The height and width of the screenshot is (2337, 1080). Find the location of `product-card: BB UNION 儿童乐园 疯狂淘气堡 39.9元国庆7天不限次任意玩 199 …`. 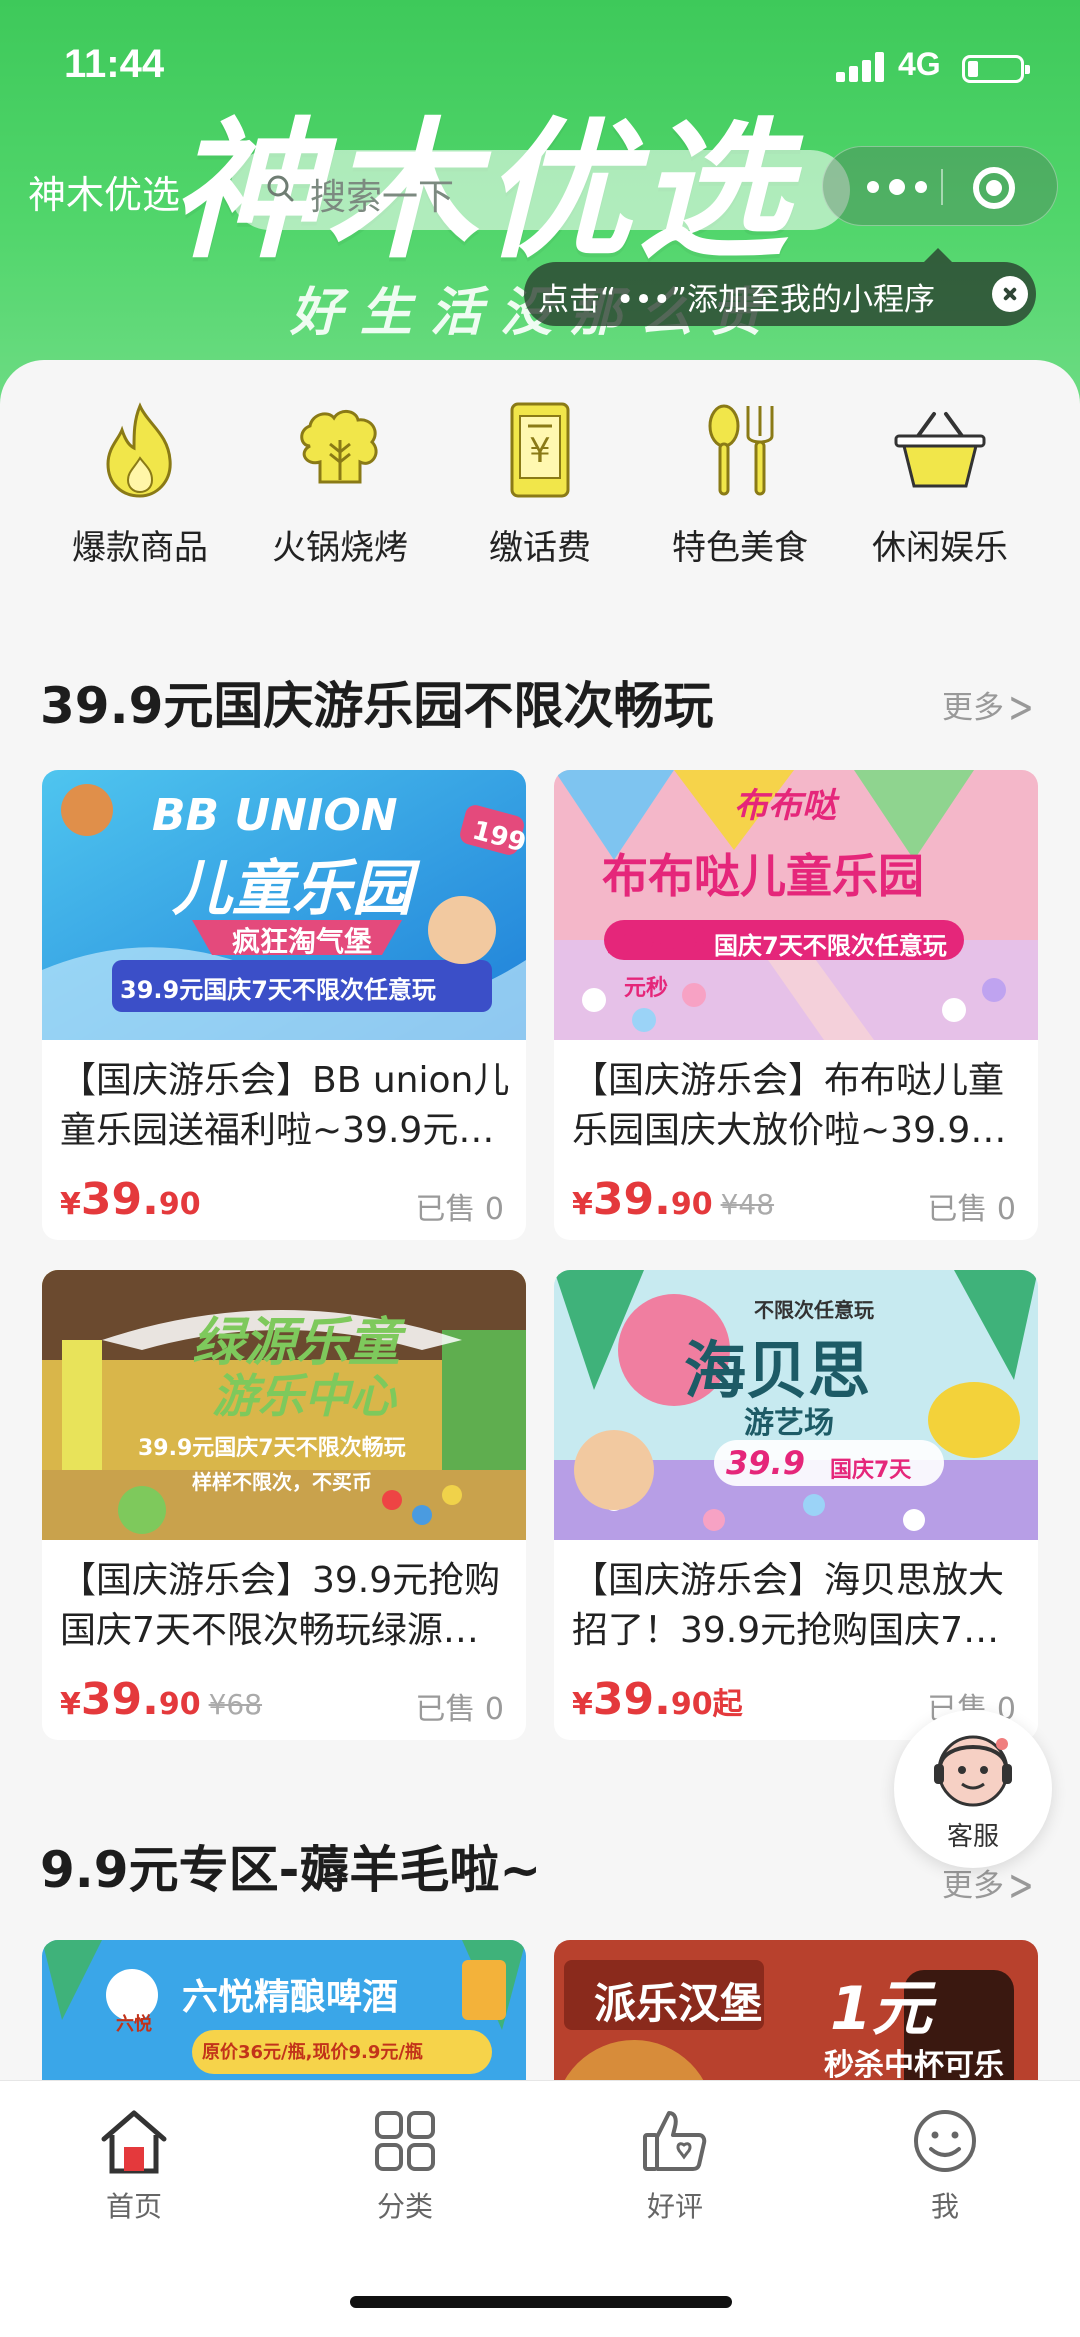

product-card: BB UNION 儿童乐园 疯狂淘气堡 39.9元国庆7天不限次任意玩 199 … is located at coordinates (284, 1005).